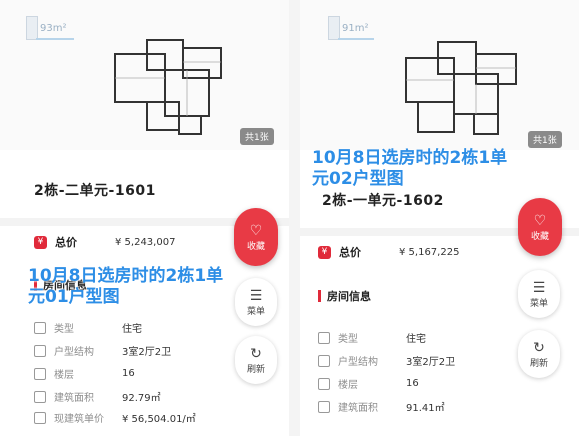 This screenshot has width=579, height=436. Describe the element at coordinates (383, 201) in the screenshot. I see `unit-title: 2栋-一单元-1602` at that location.